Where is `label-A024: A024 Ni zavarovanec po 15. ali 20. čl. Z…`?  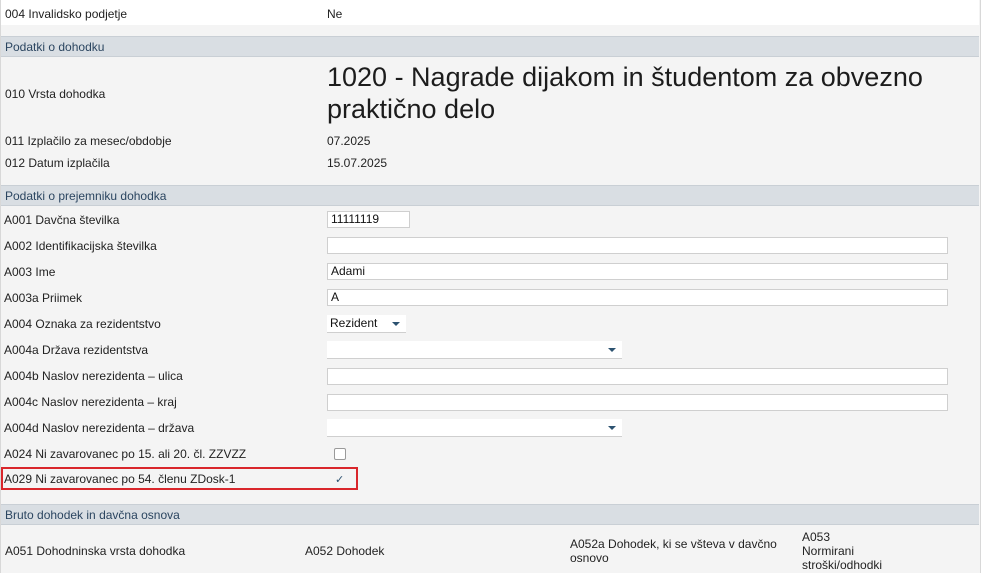
label-A024: A024 Ni zavarovanec po 15. ali 20. čl. Z… is located at coordinates (125, 454).